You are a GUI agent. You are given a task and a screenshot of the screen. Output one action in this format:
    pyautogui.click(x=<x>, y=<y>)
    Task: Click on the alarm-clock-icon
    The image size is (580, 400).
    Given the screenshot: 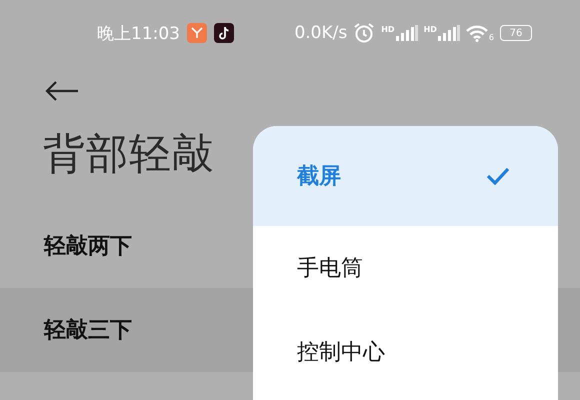 What is the action you would take?
    pyautogui.click(x=364, y=33)
    